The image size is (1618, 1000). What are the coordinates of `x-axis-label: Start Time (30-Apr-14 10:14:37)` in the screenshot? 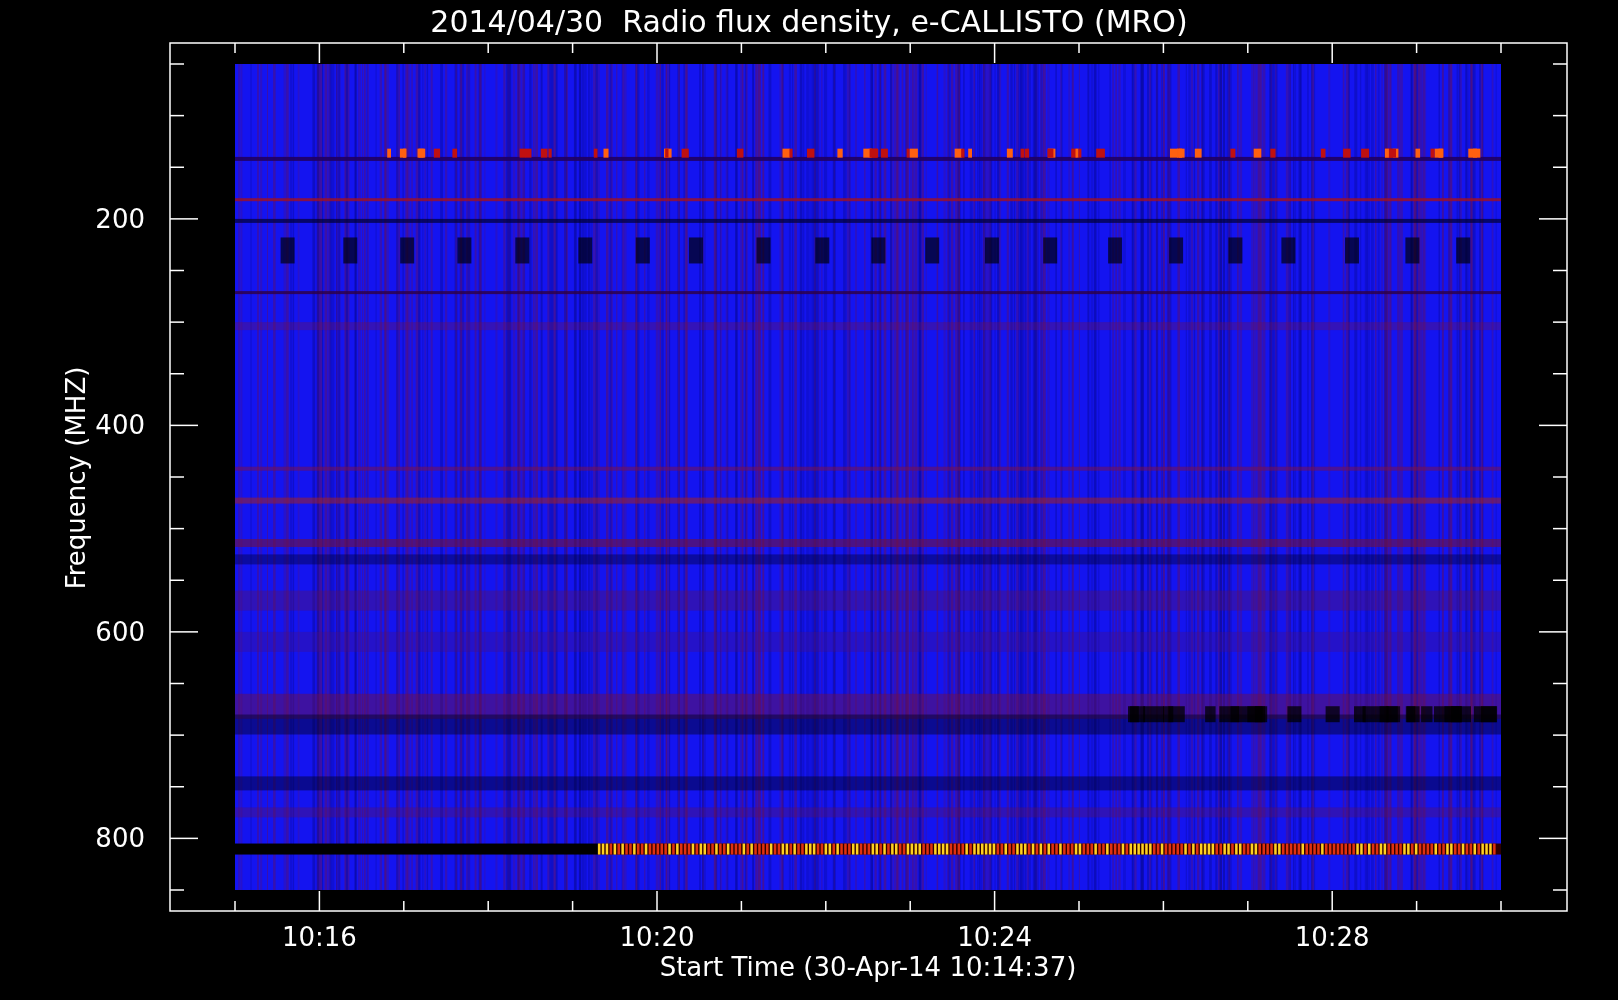 It's located at (868, 967).